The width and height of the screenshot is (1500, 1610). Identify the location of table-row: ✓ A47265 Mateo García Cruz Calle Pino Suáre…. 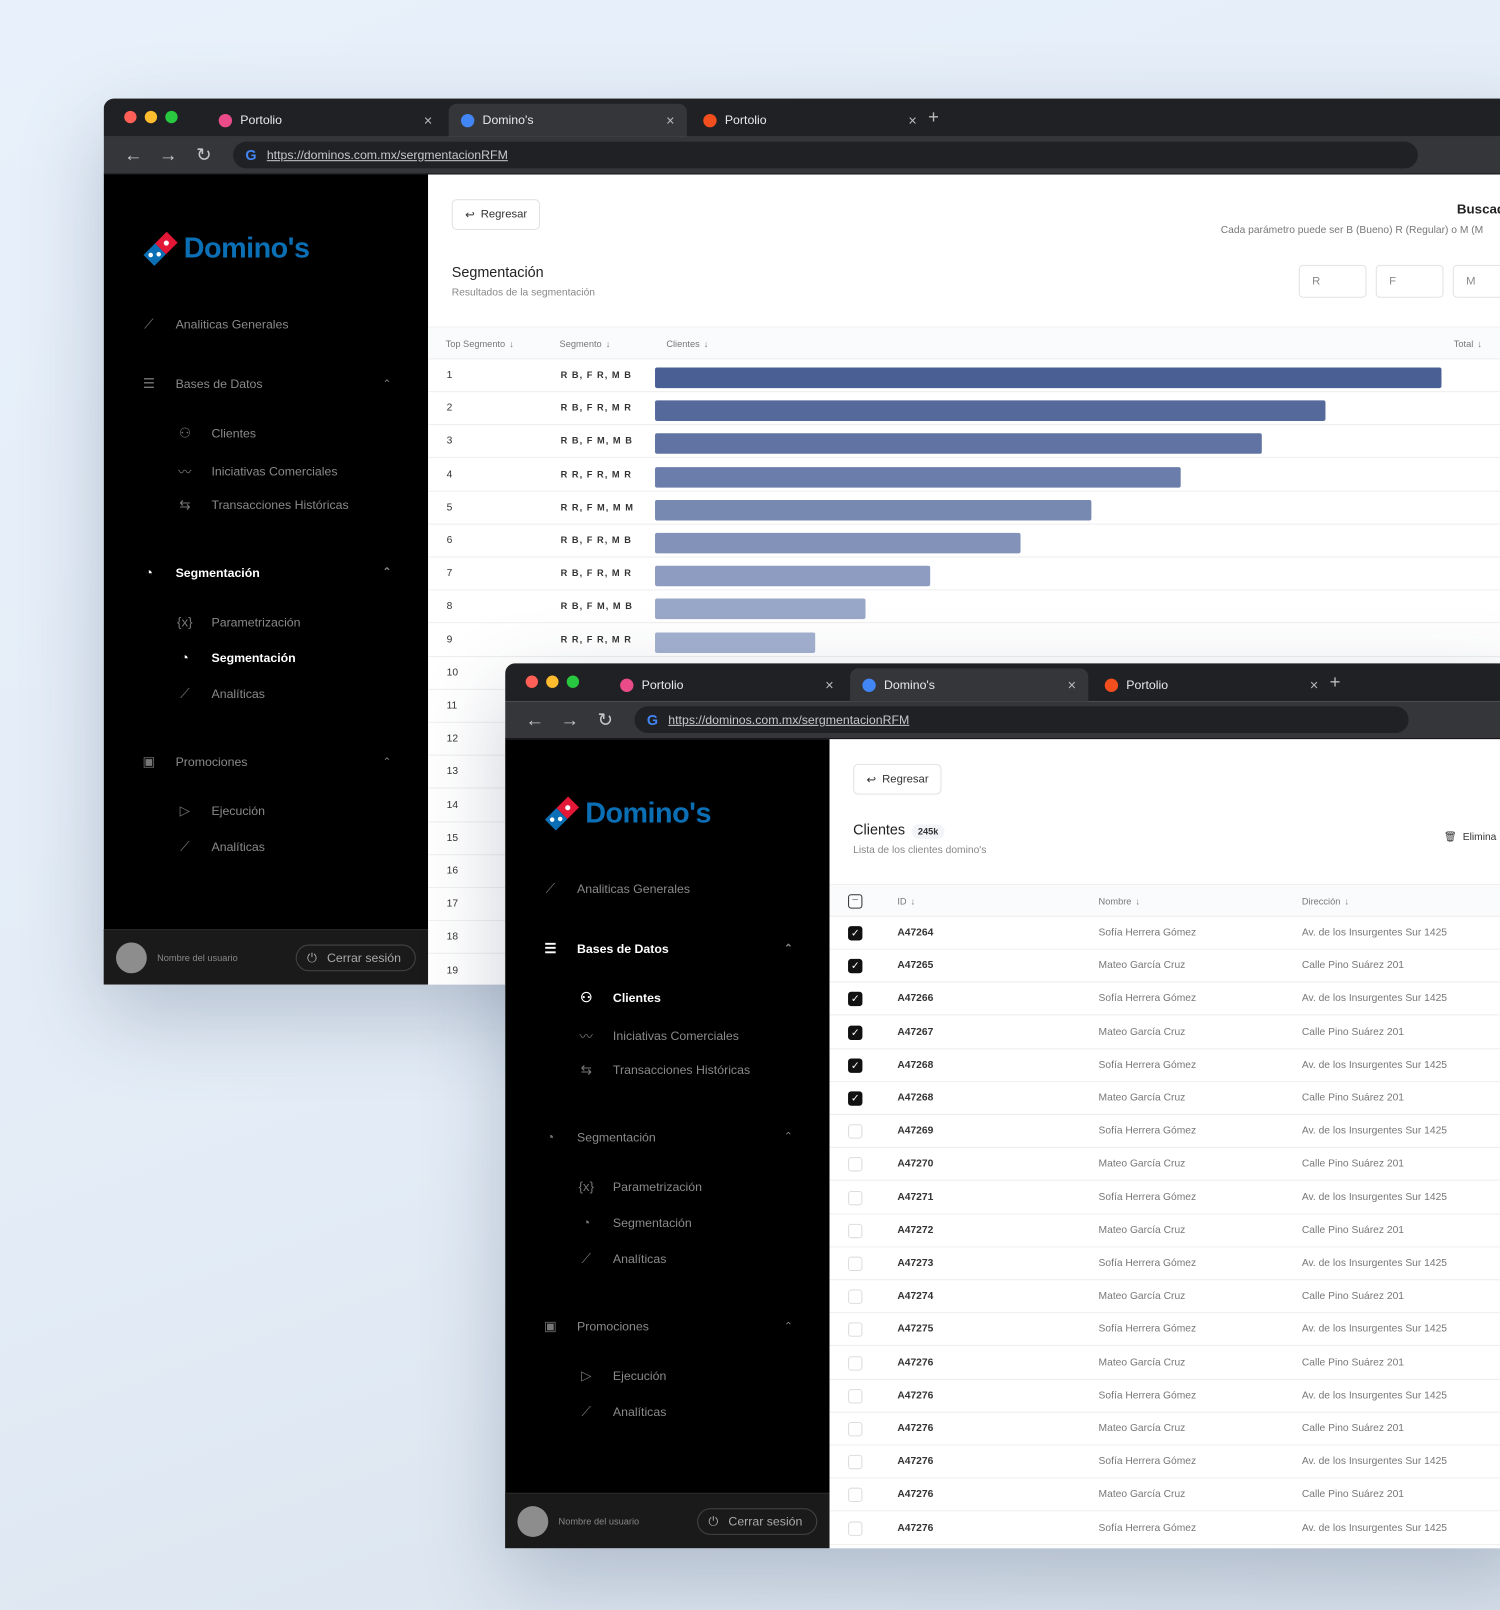
(1164, 966).